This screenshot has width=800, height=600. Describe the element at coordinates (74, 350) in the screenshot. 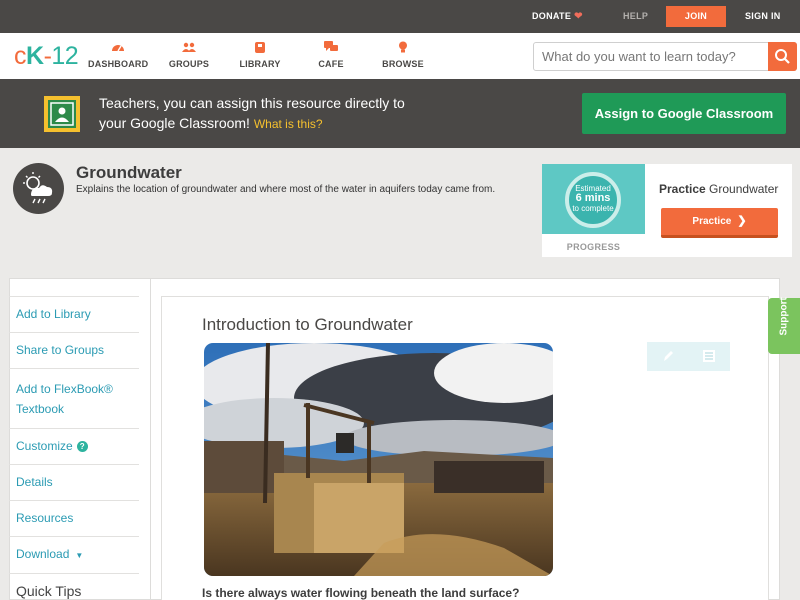

I see `share-to-groups-link: Share to Groups` at that location.